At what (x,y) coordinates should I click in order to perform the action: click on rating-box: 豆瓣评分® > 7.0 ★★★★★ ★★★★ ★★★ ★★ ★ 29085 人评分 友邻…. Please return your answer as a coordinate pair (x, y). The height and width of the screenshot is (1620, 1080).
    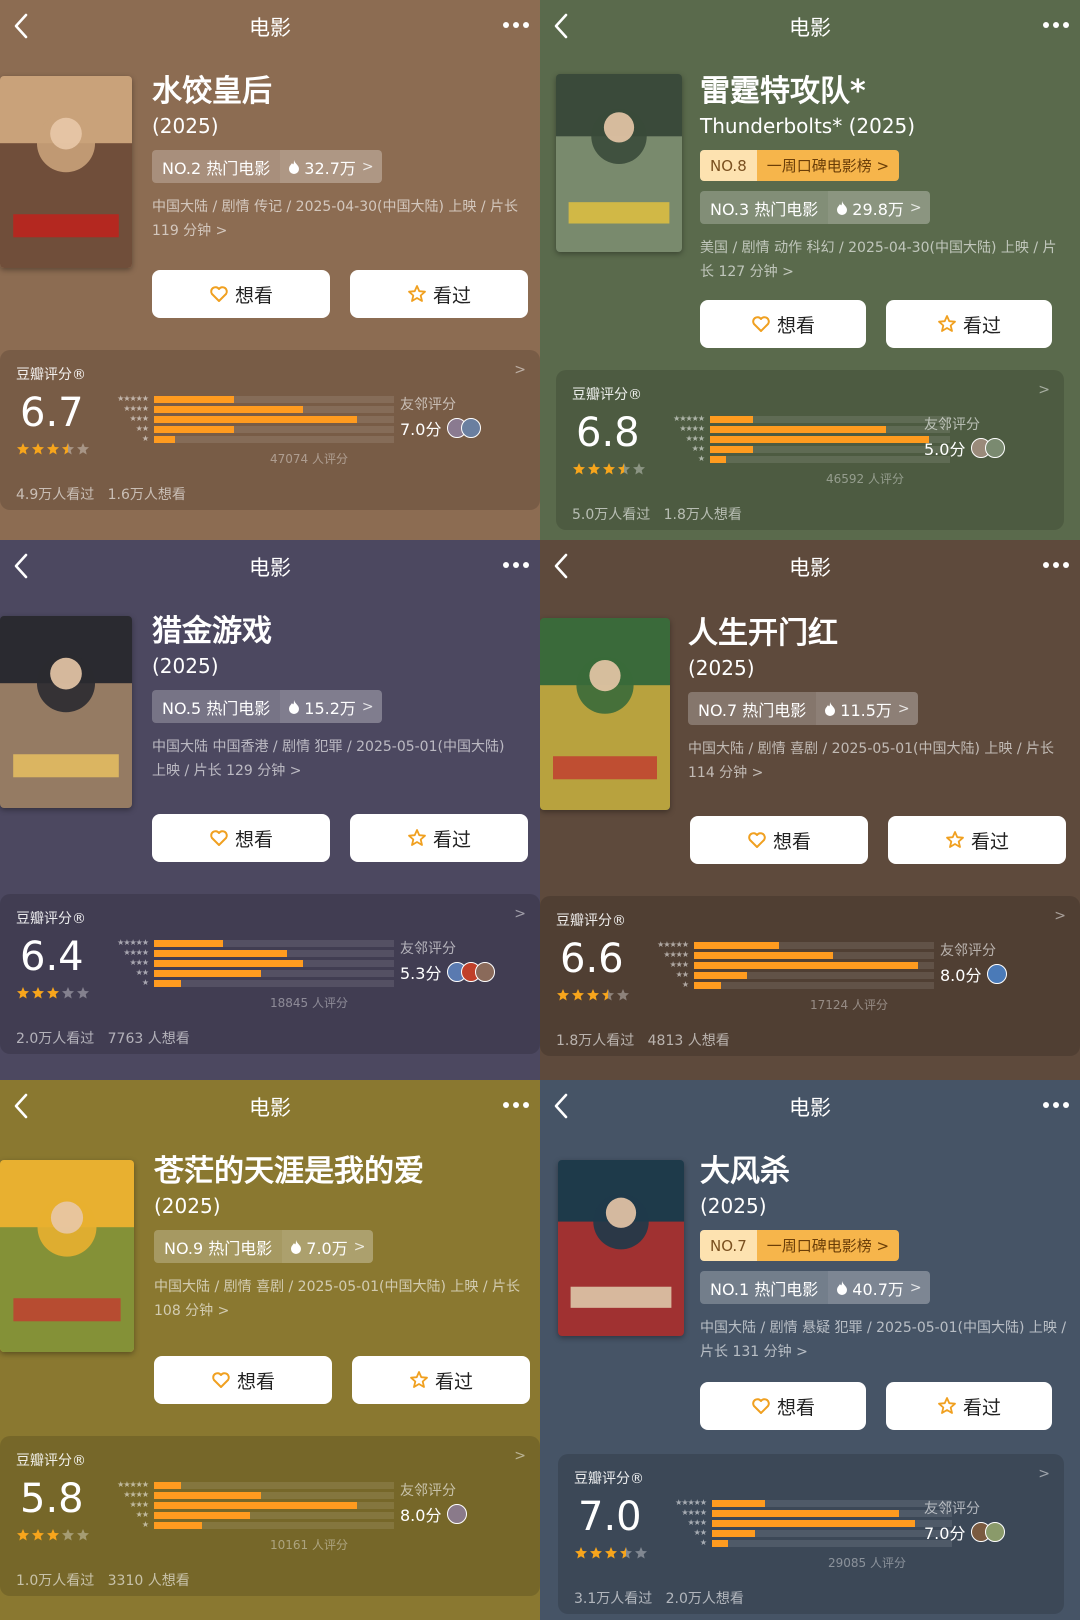
    Looking at the image, I should click on (811, 1534).